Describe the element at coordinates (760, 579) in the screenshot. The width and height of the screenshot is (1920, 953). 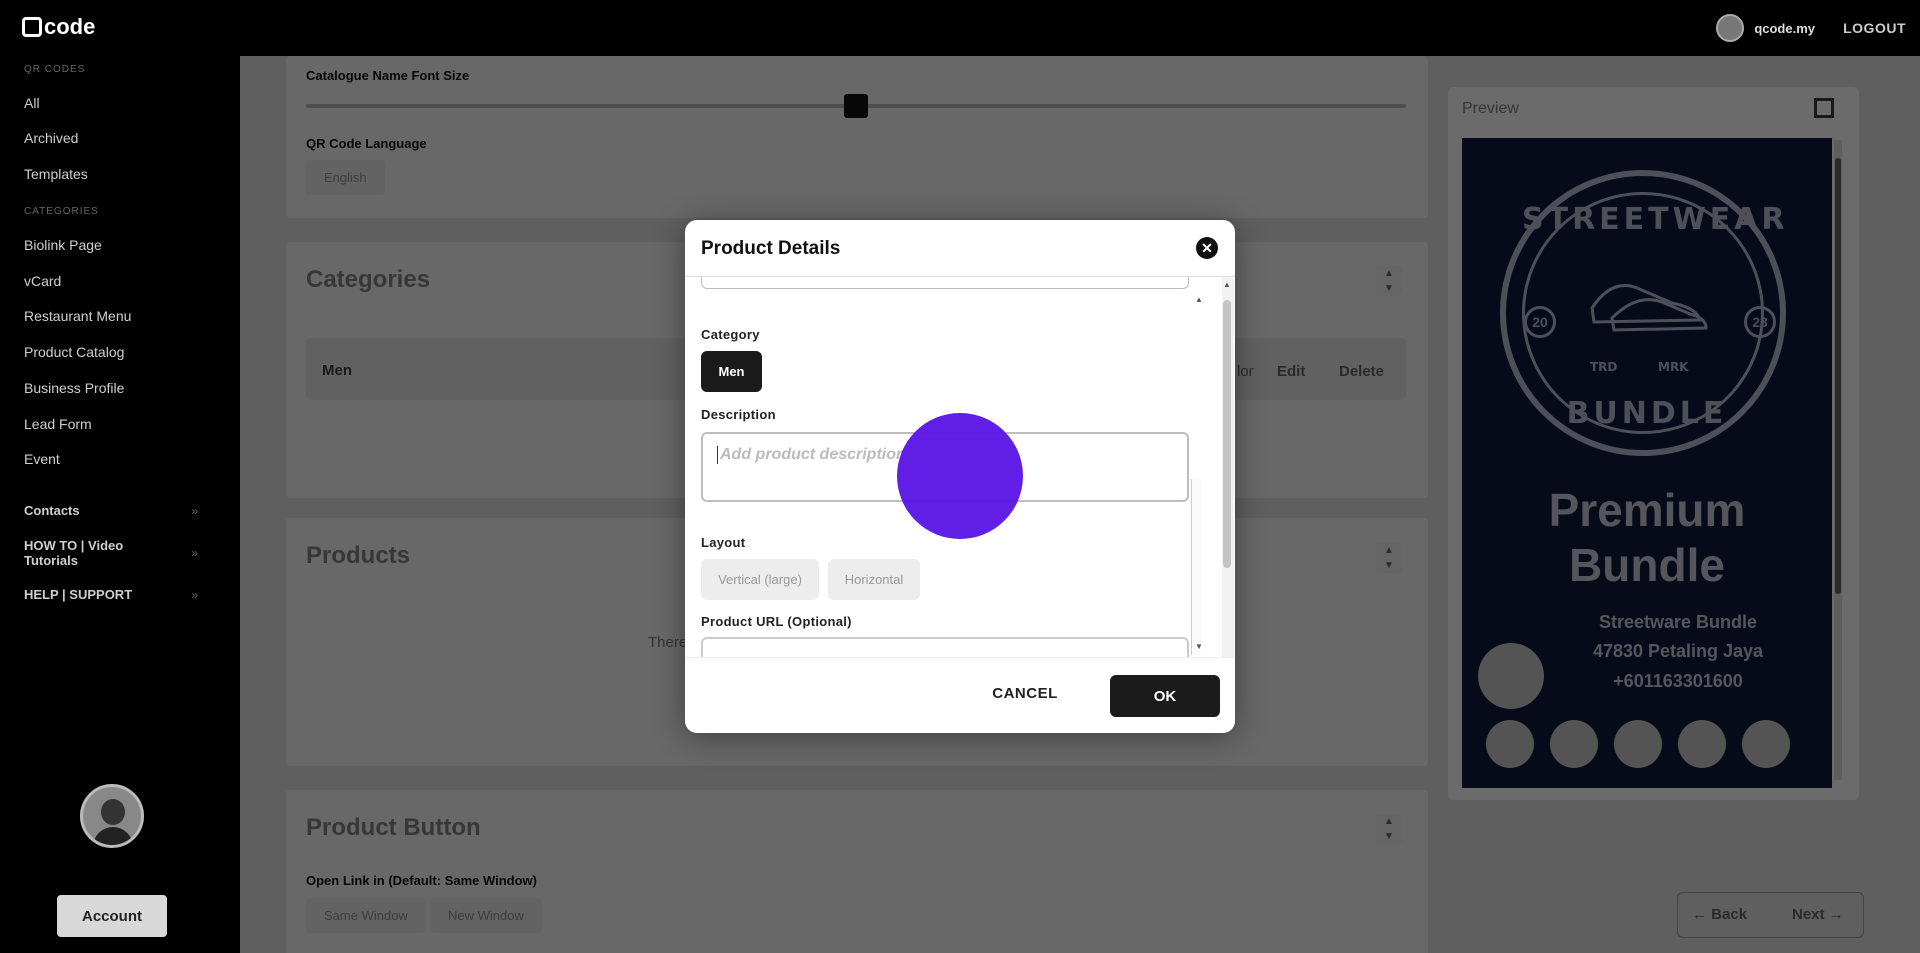
I see `layout-vertical-button: Vertical (large)` at that location.